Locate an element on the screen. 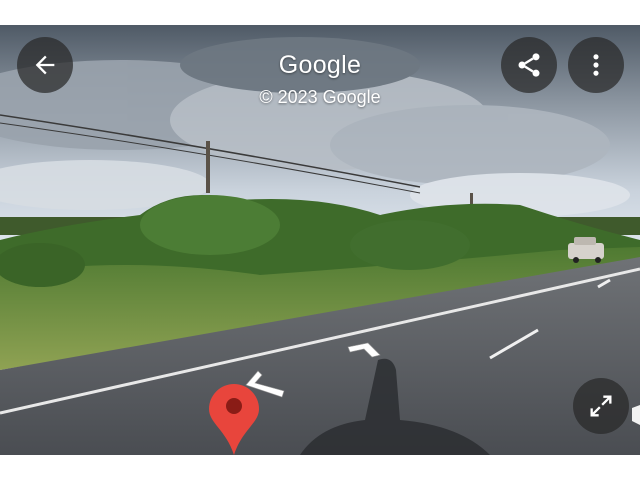 This screenshot has height=480, width=640. more-vert-icon is located at coordinates (596, 65).